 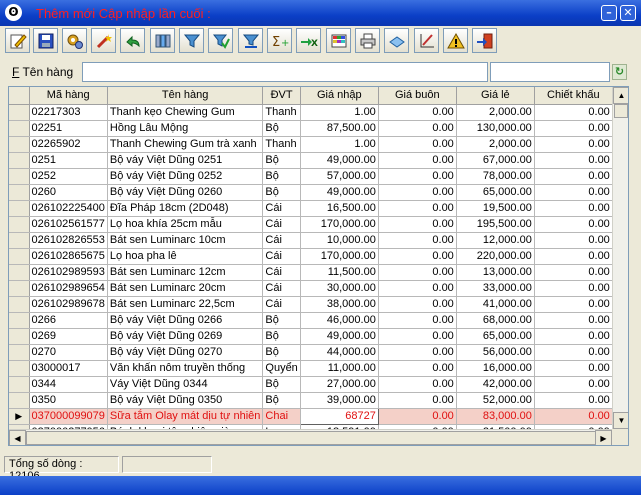 I want to click on table-cell: Bộ váy Việt Dũng 0269, so click(x=185, y=336).